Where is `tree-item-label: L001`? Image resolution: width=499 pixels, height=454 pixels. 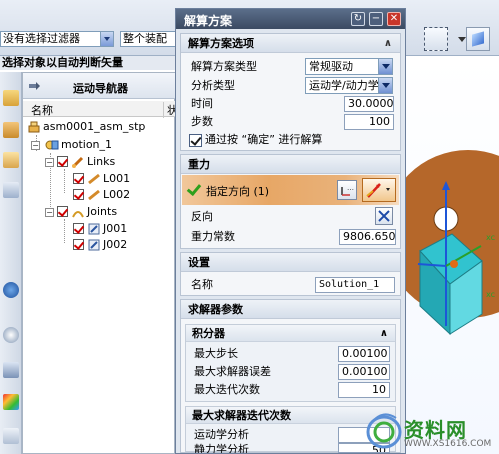
tree-item-label: L001 is located at coordinates (117, 178).